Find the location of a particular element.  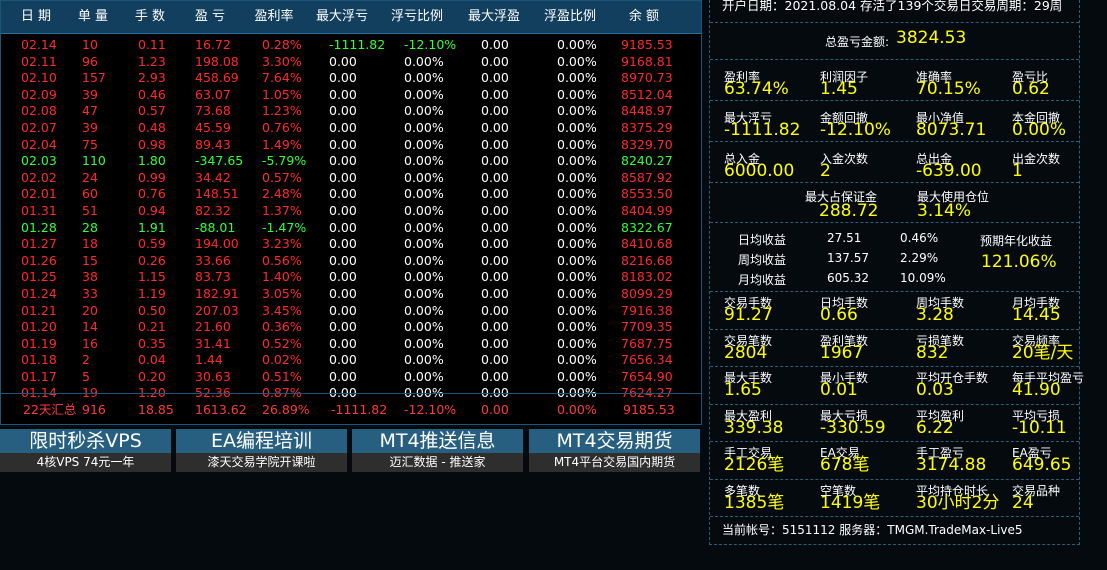

stat-value: 0.62 is located at coordinates (1031, 89).